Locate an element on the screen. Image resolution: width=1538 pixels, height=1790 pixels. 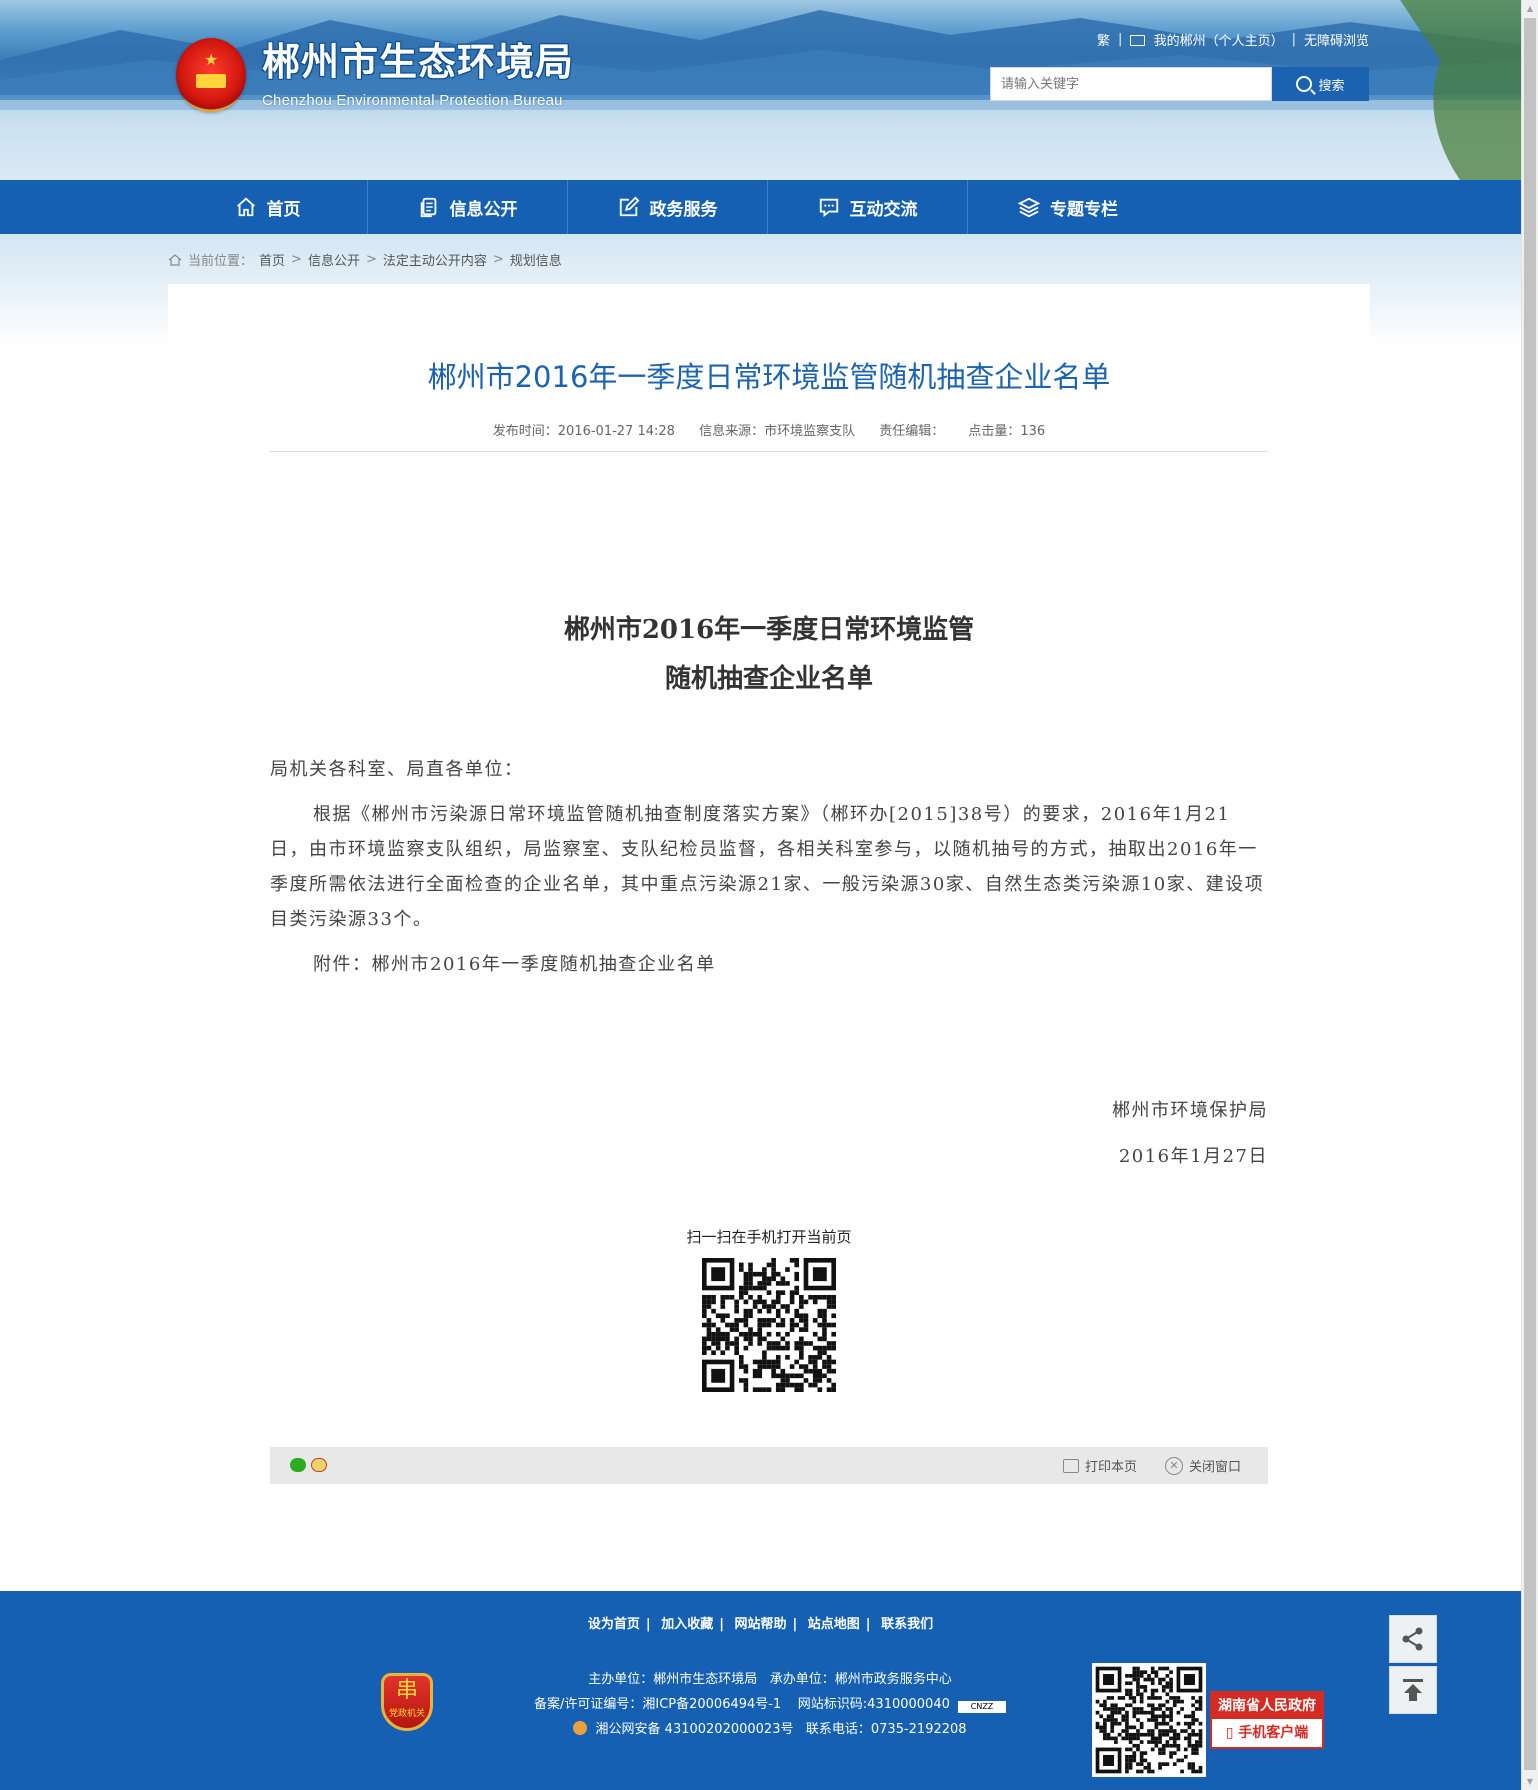
footer-link-sitemap: 站点地图 is located at coordinates (834, 1624).